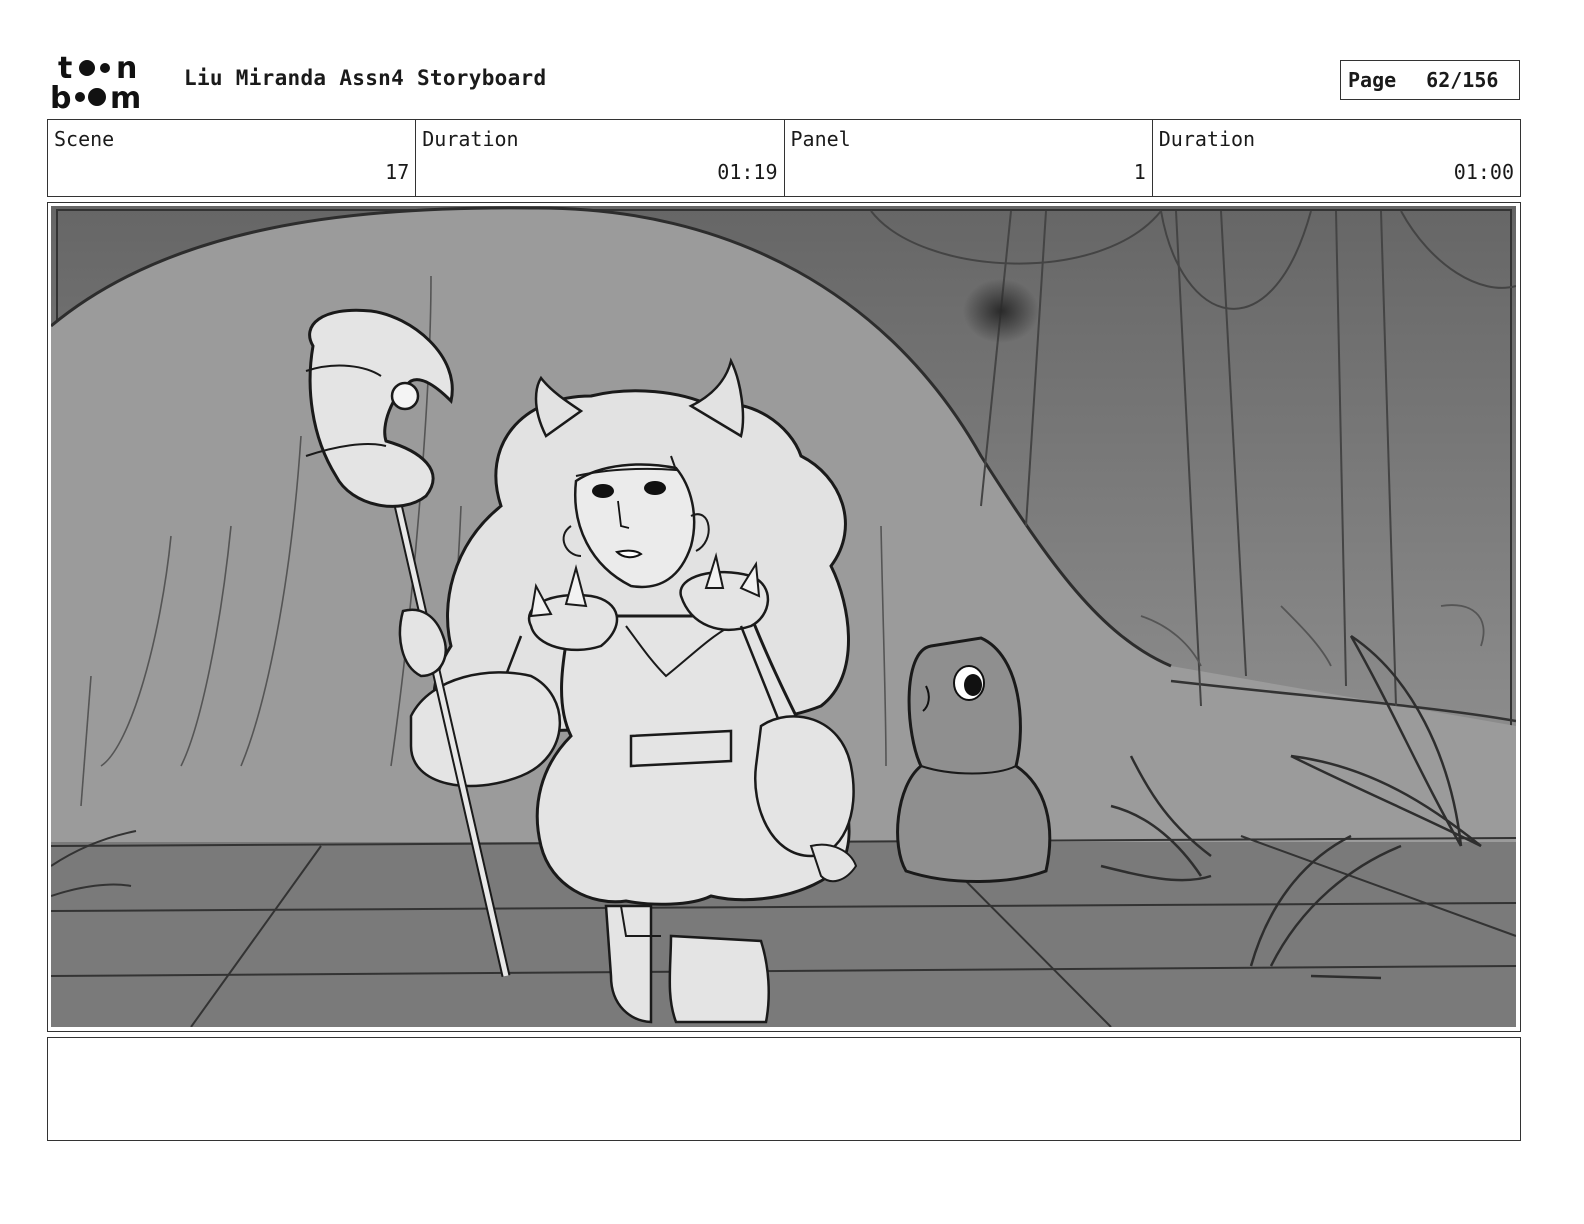 The height and width of the screenshot is (1224, 1584). Describe the element at coordinates (60, 95) in the screenshot. I see `svg-text: b` at that location.